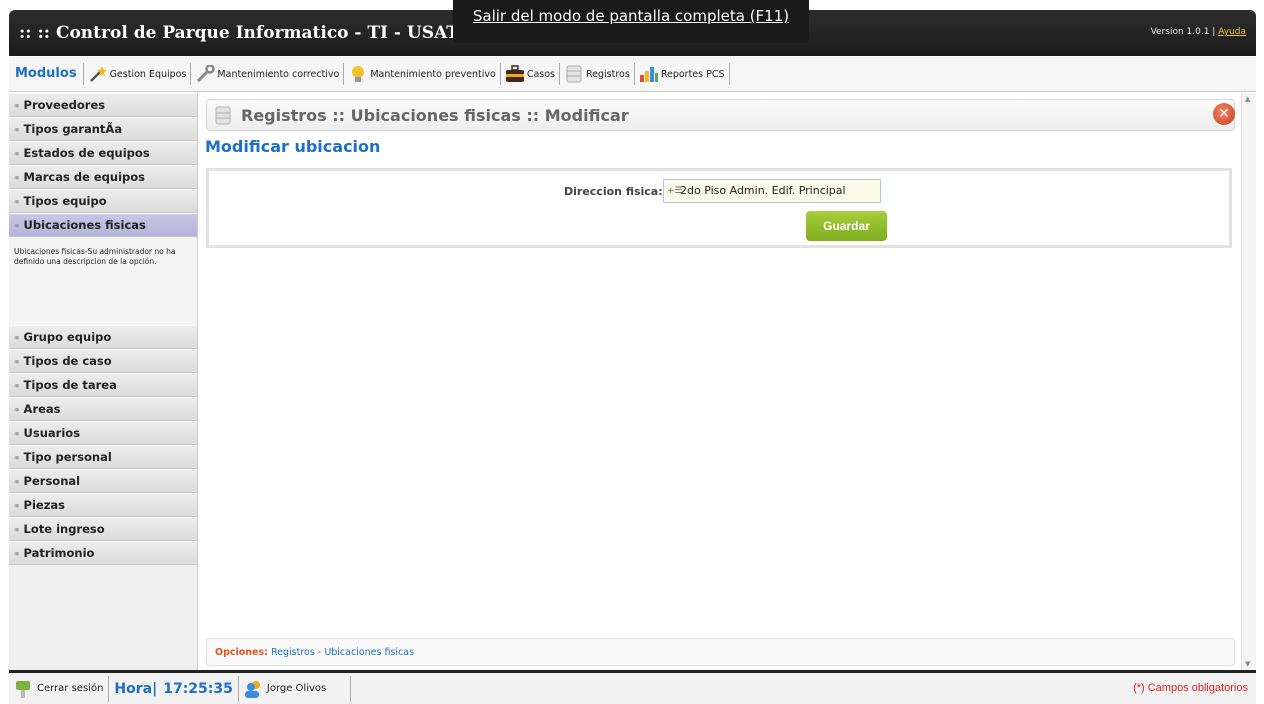  Describe the element at coordinates (70, 688) in the screenshot. I see `logout-label: Cerrar sesión` at that location.